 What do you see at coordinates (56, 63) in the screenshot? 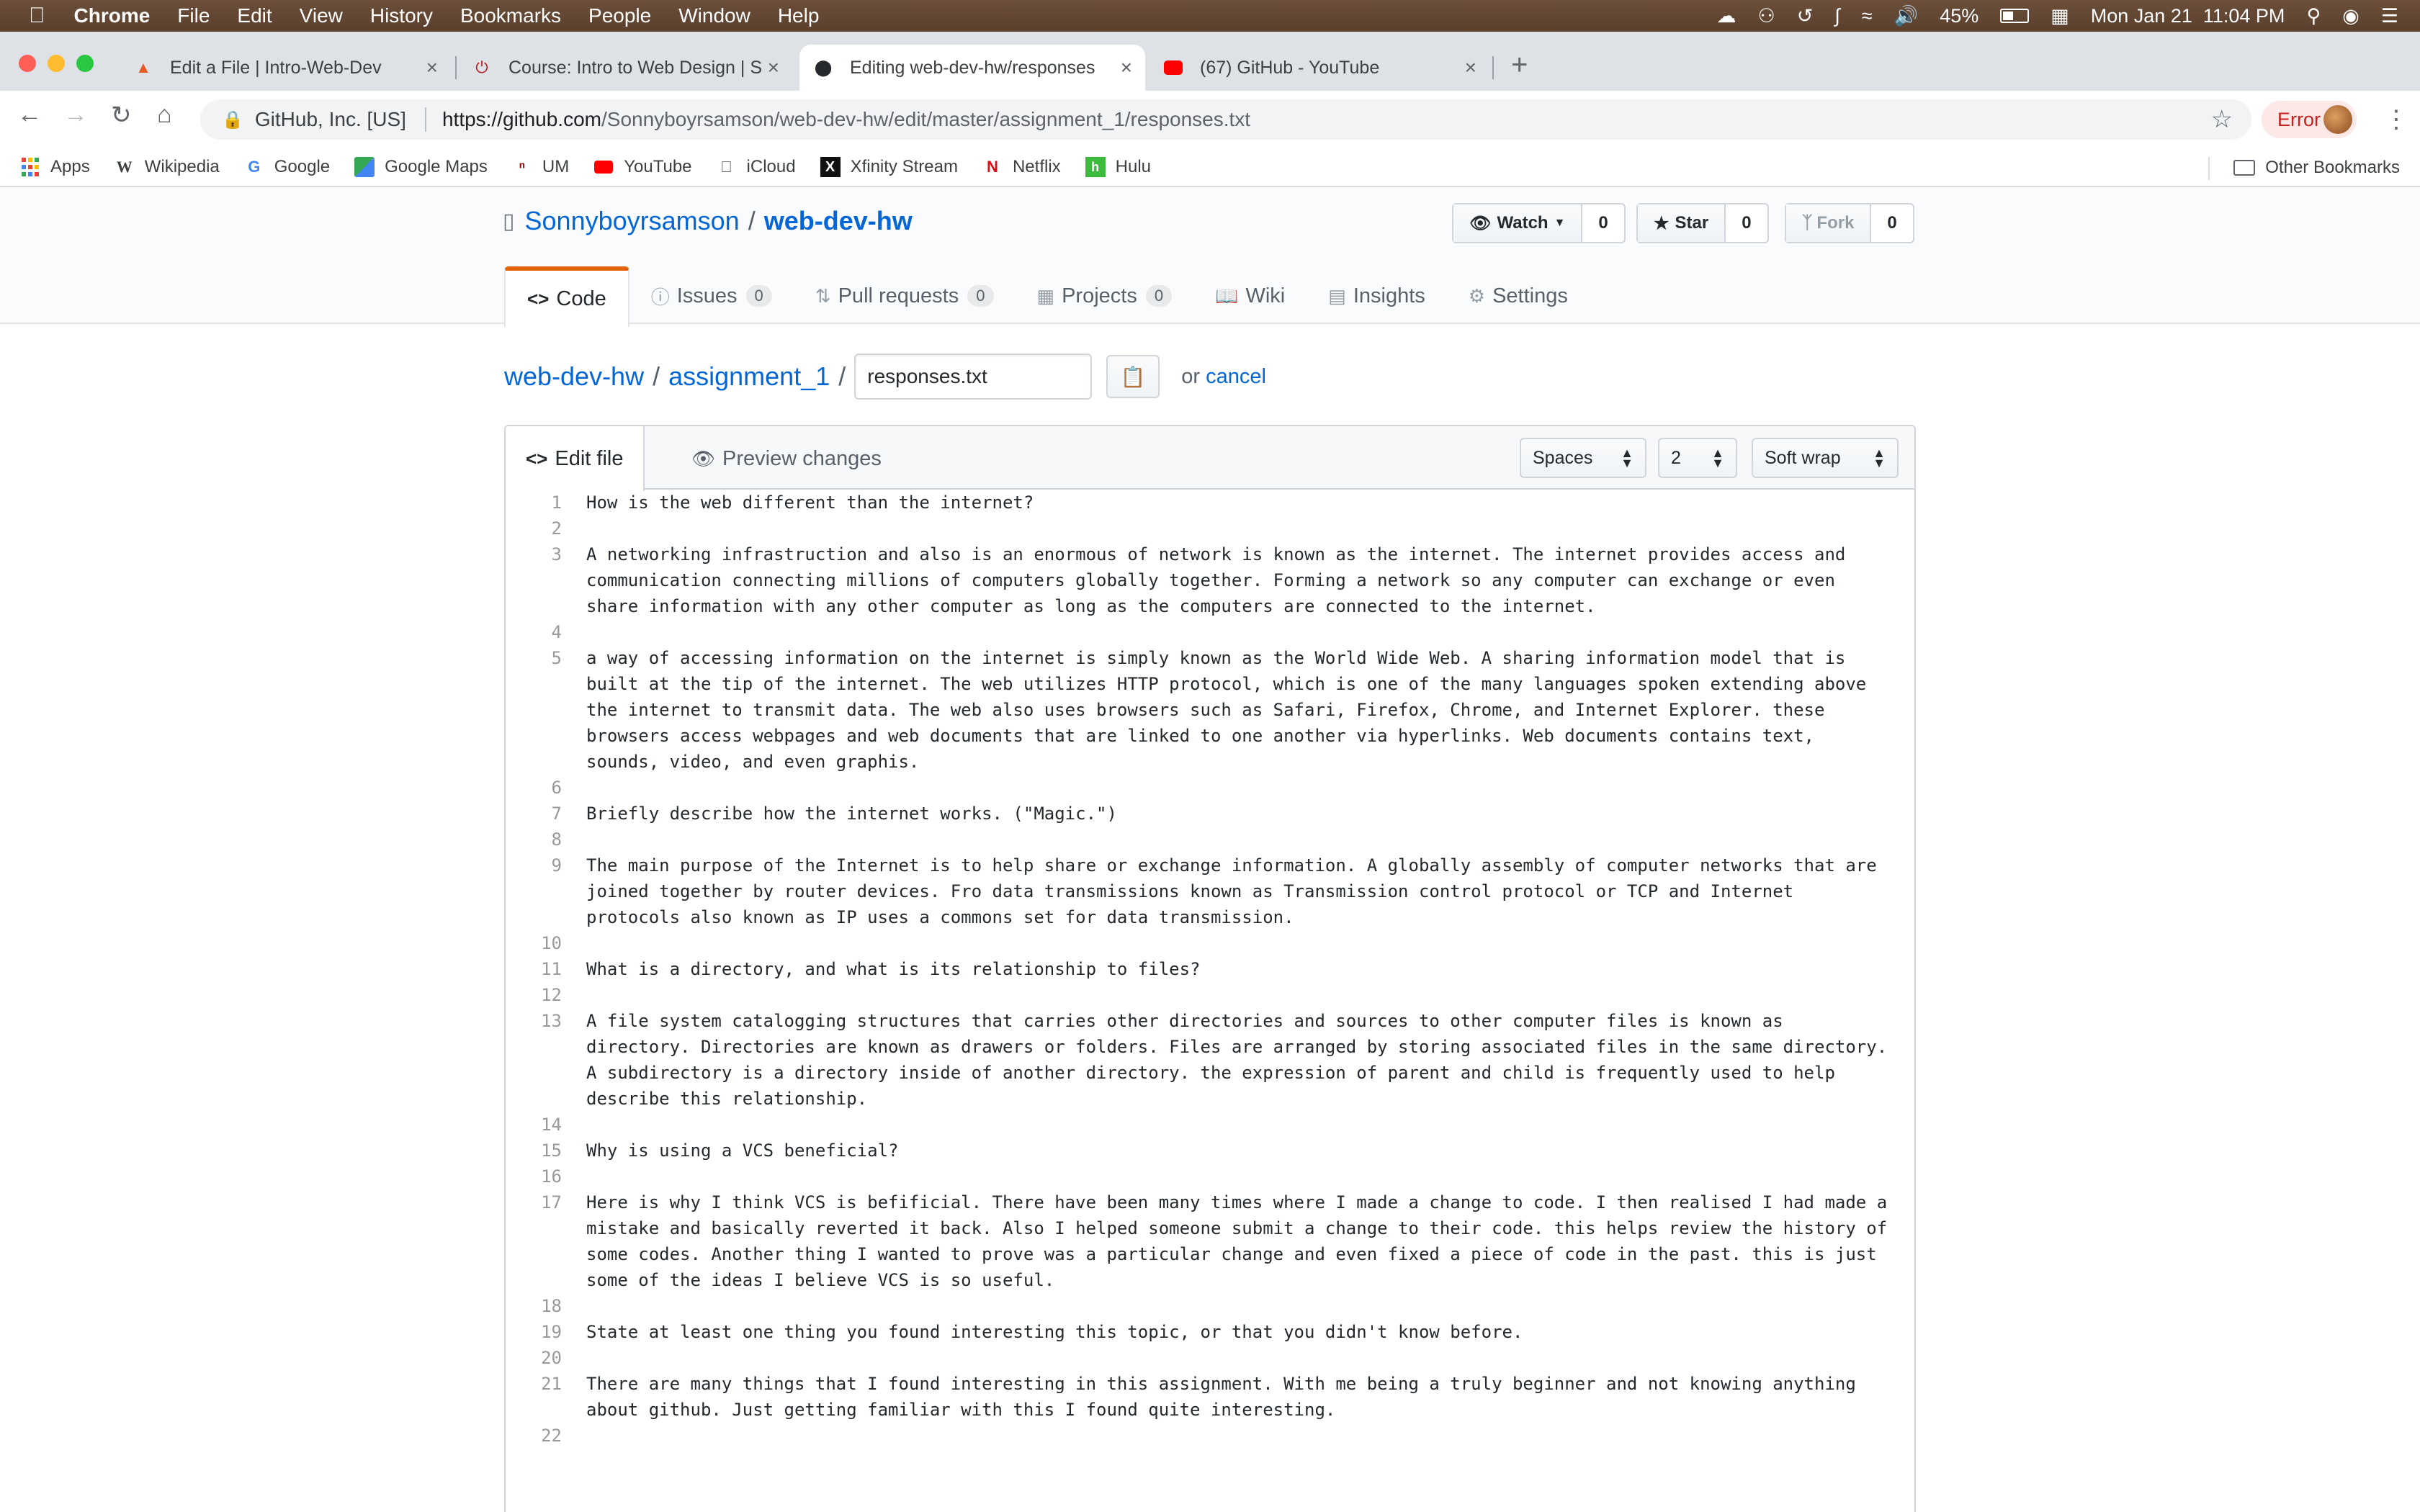
I see `window-minimize-button` at bounding box center [56, 63].